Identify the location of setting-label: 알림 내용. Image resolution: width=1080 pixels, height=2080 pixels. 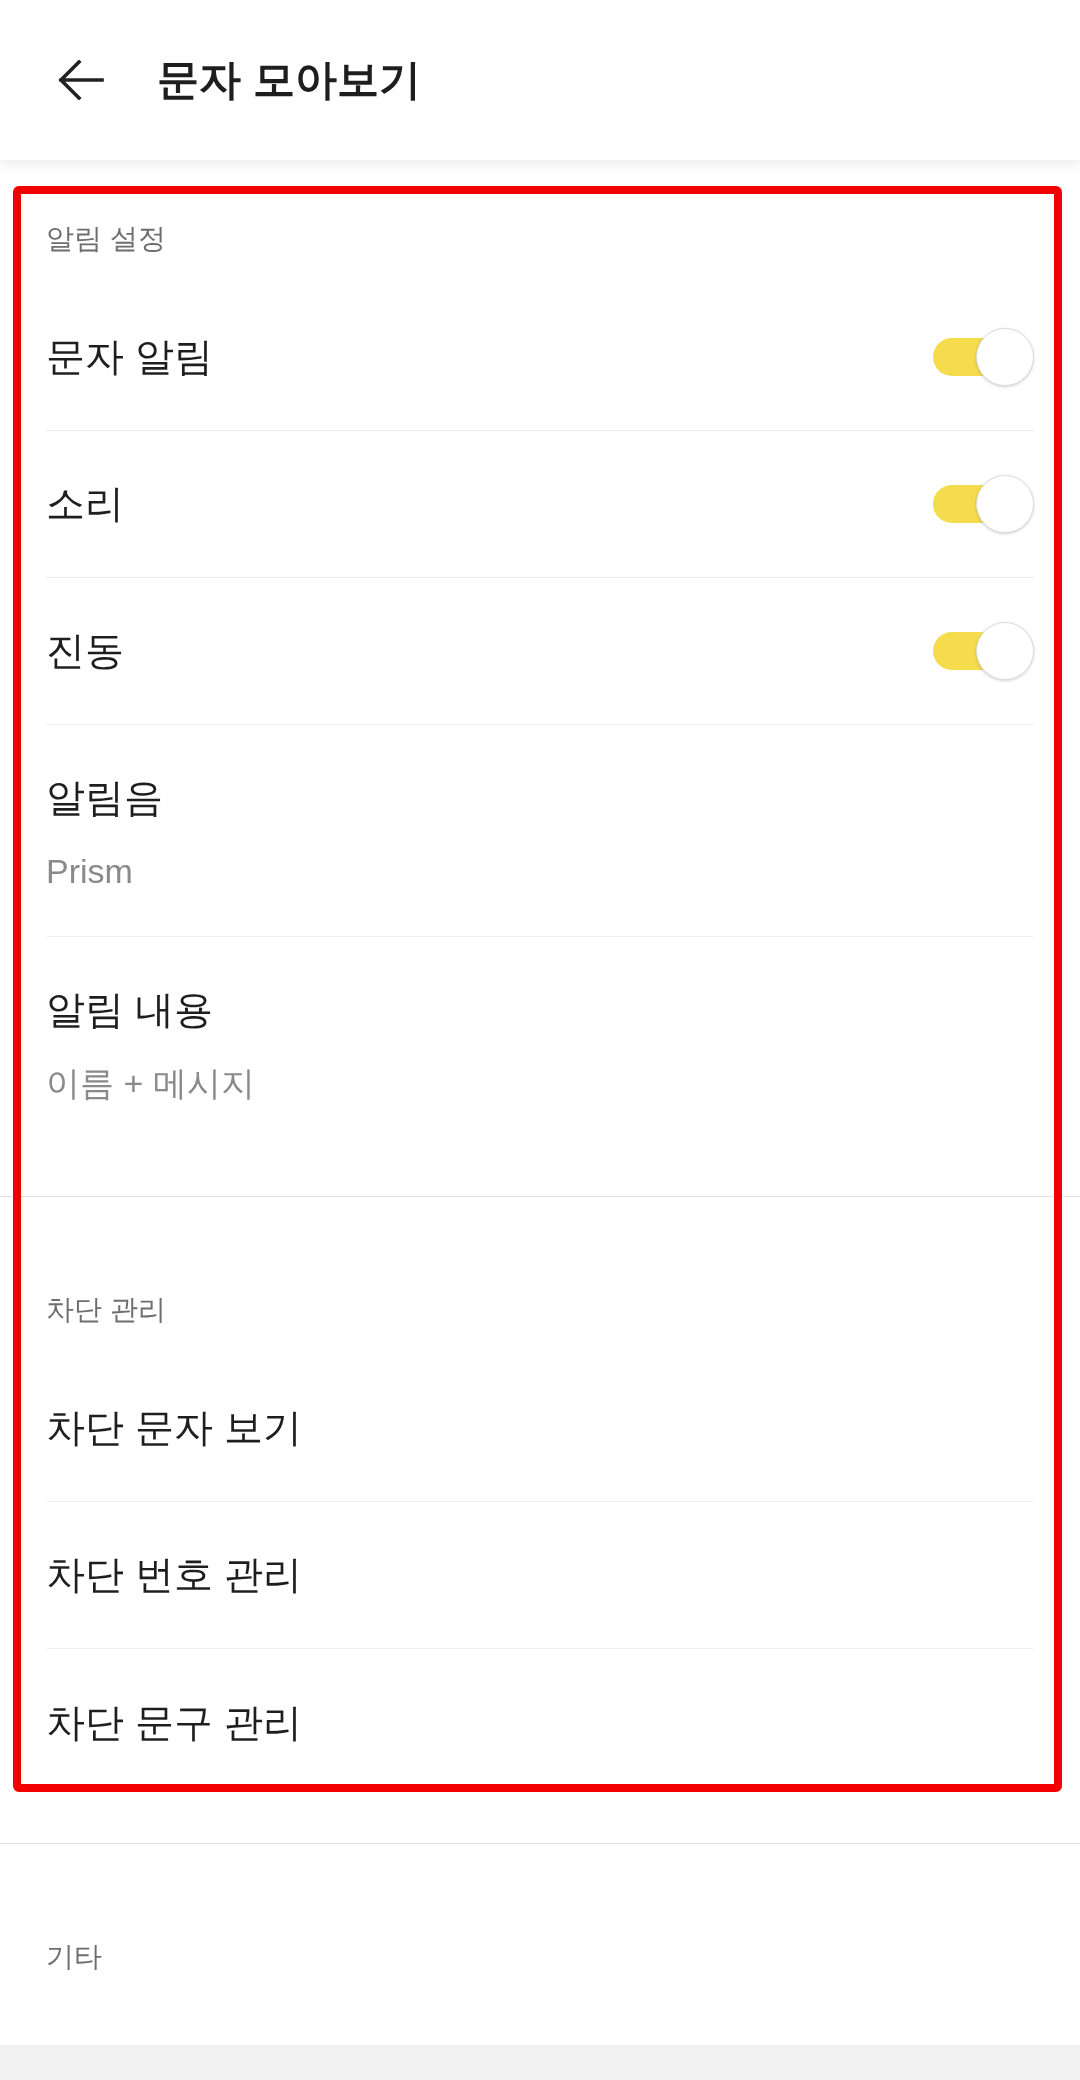
(129, 1010).